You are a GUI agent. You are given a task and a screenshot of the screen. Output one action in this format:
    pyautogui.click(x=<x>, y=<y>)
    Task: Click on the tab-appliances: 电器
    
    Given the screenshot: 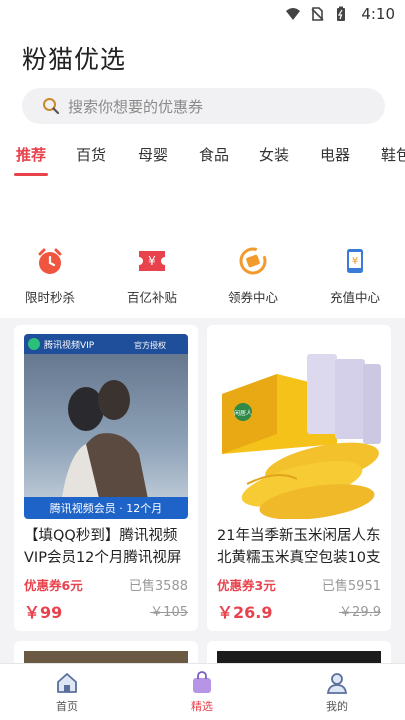 What is the action you would take?
    pyautogui.click(x=335, y=154)
    